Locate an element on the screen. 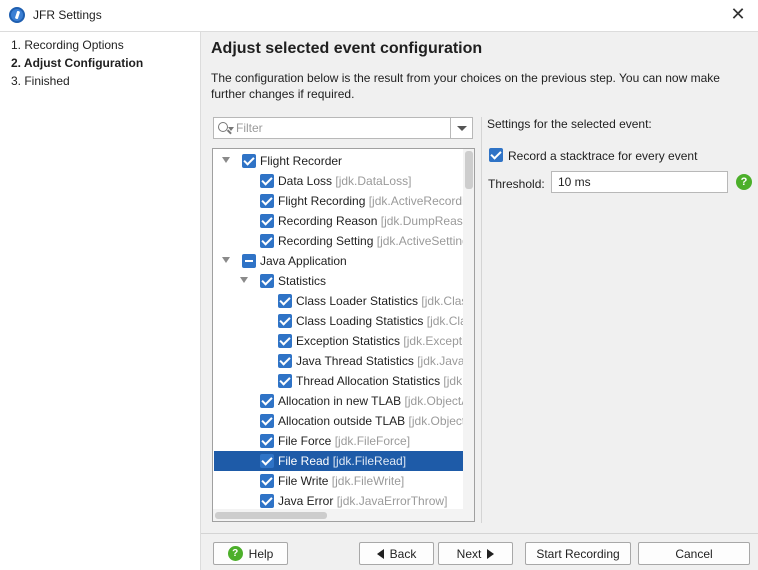  jfr-app-icon is located at coordinates (17, 15).